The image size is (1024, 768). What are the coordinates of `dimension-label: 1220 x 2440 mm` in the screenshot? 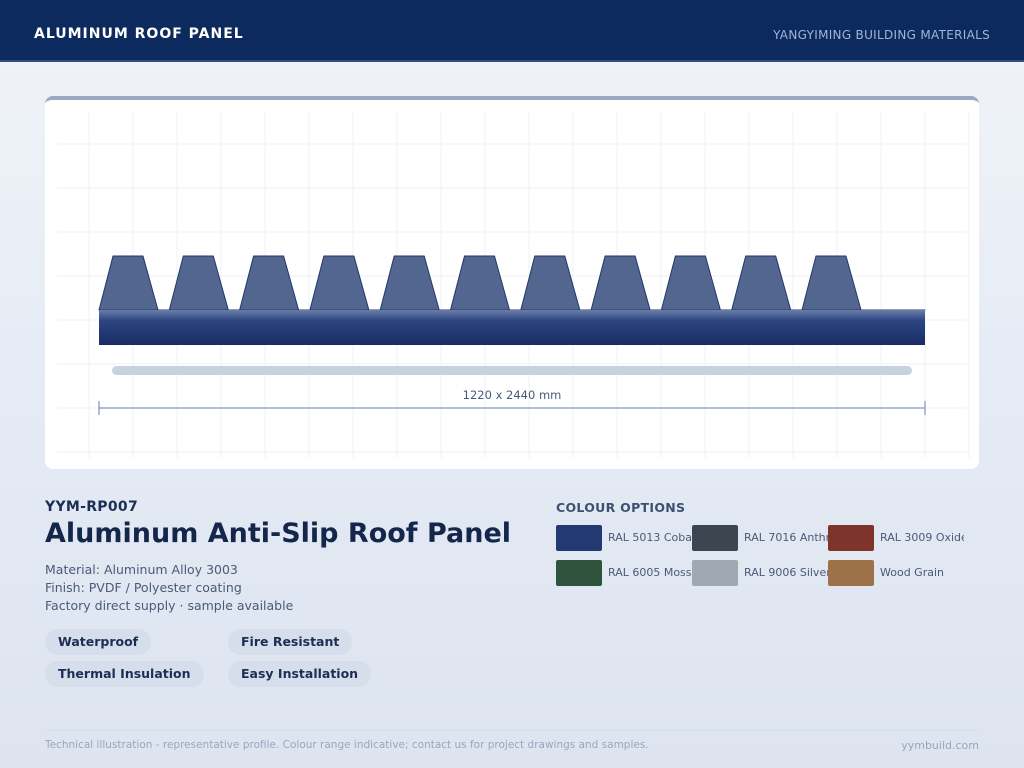 It's located at (512, 395).